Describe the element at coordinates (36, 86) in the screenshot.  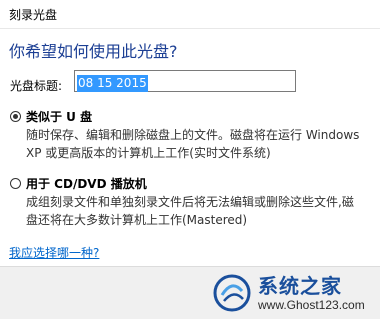
I see `disc-title-label: 光盘标题:` at that location.